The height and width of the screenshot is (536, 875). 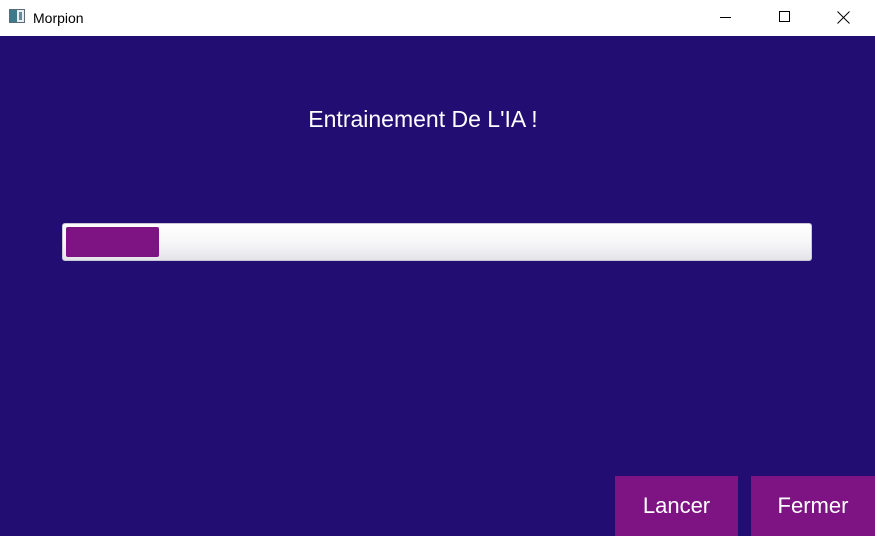 What do you see at coordinates (437, 18) in the screenshot?
I see `title-bar: Morpion` at bounding box center [437, 18].